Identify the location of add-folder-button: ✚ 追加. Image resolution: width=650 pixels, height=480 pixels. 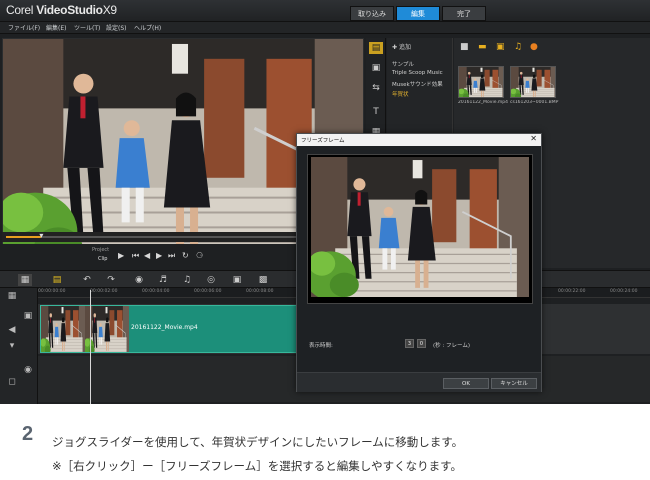
(401, 46).